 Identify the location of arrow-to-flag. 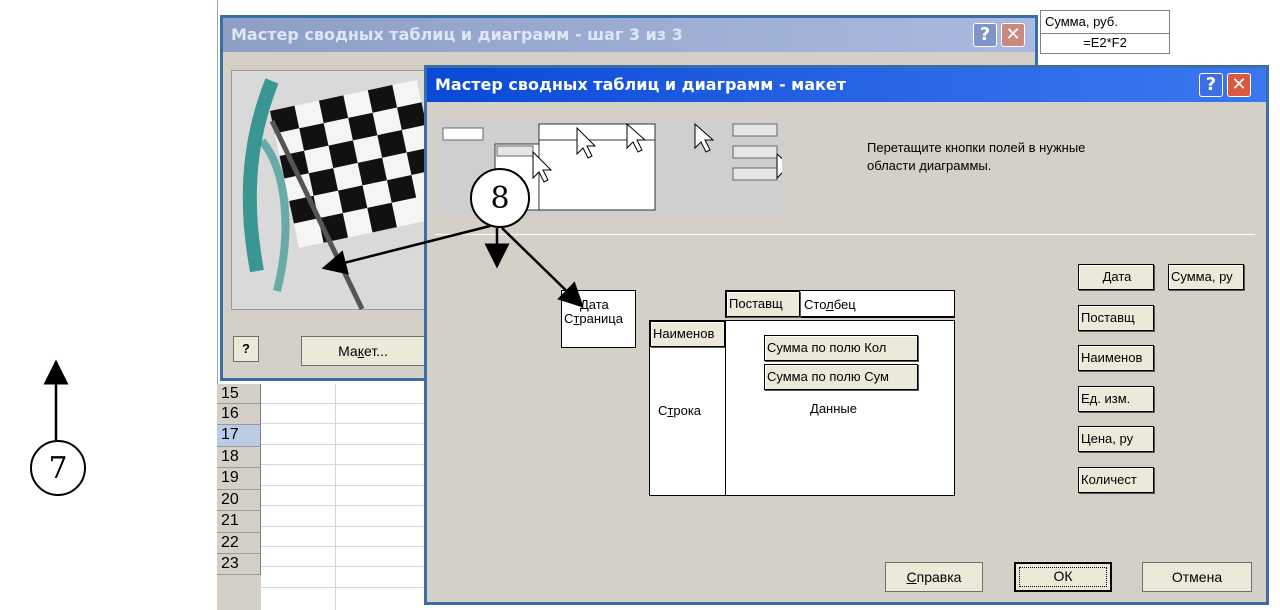
(406, 249).